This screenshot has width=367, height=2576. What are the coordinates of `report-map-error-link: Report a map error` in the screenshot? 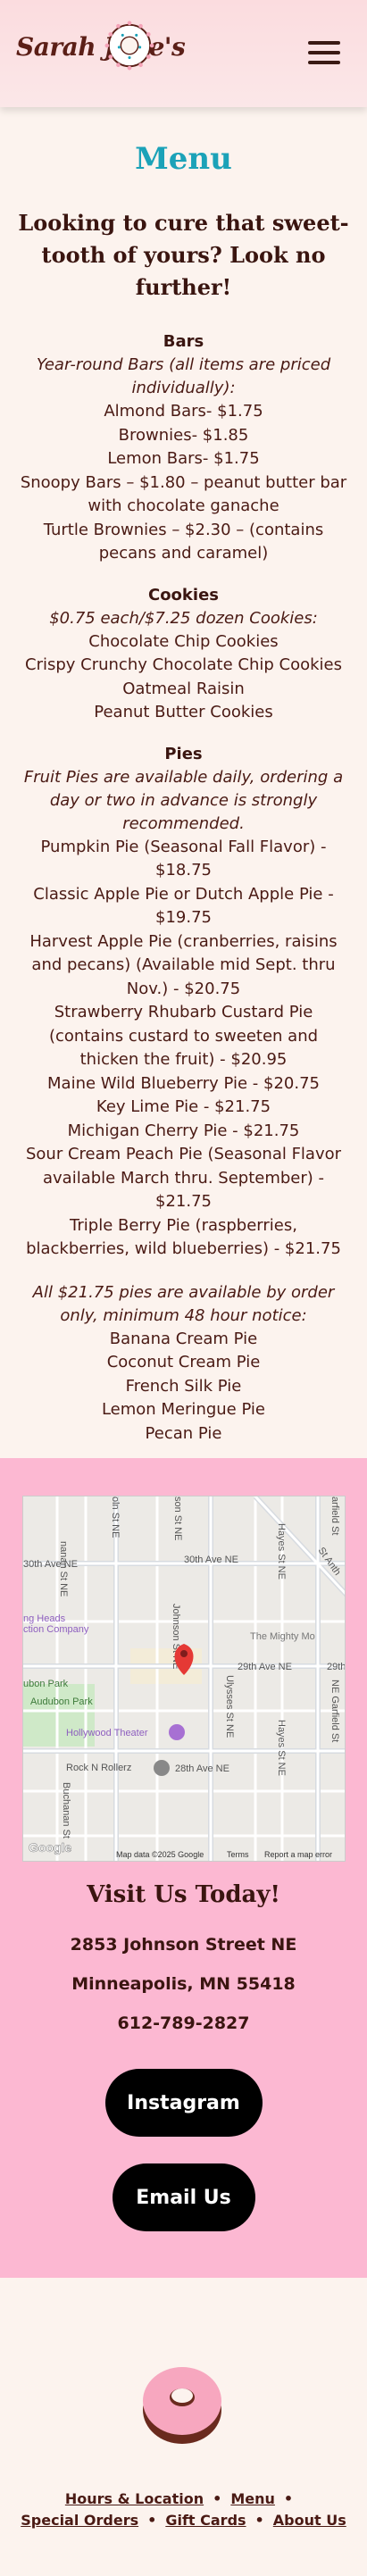 It's located at (298, 1854).